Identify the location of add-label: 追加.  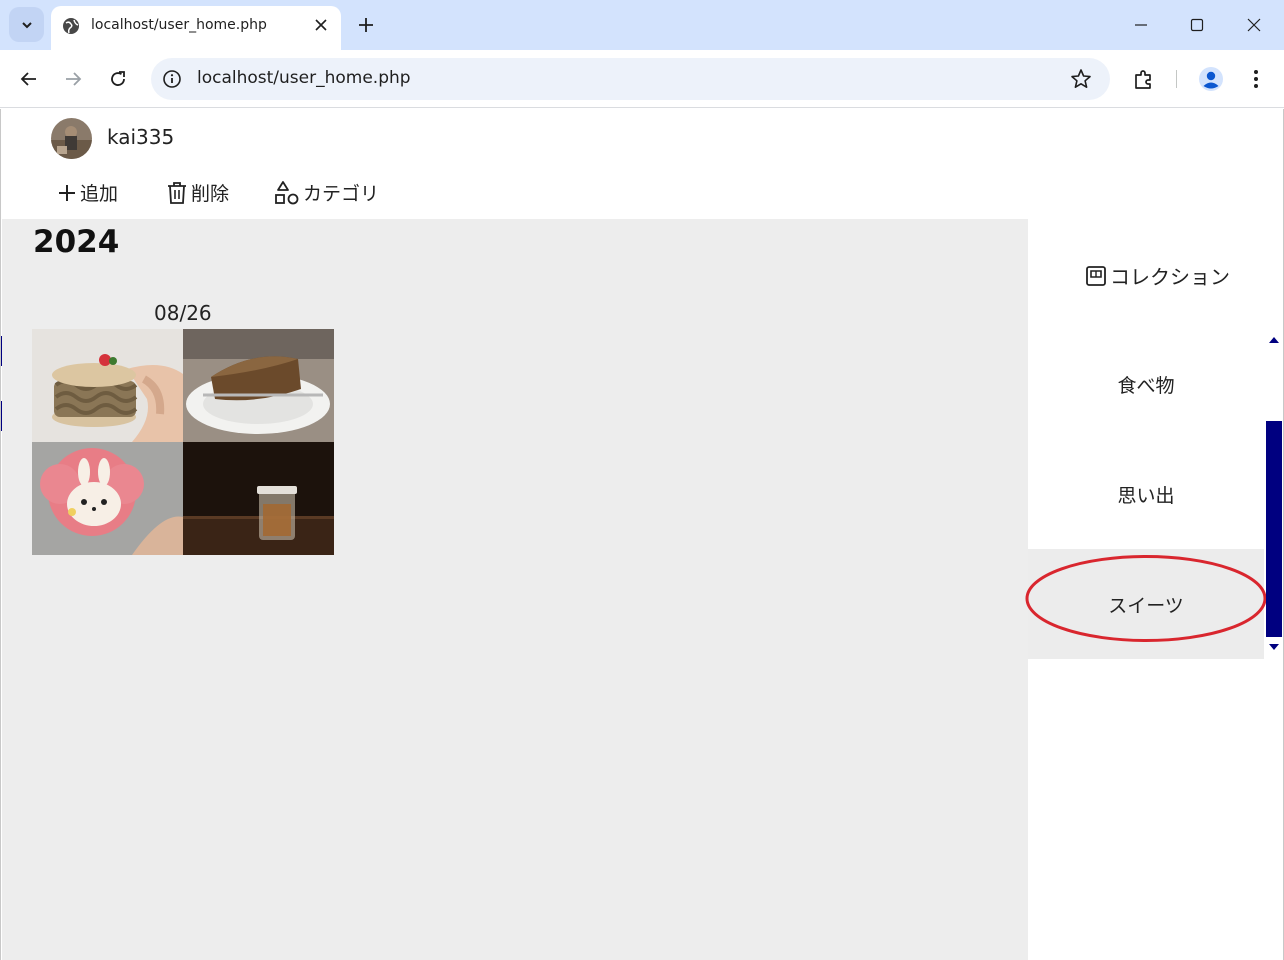
(99, 194).